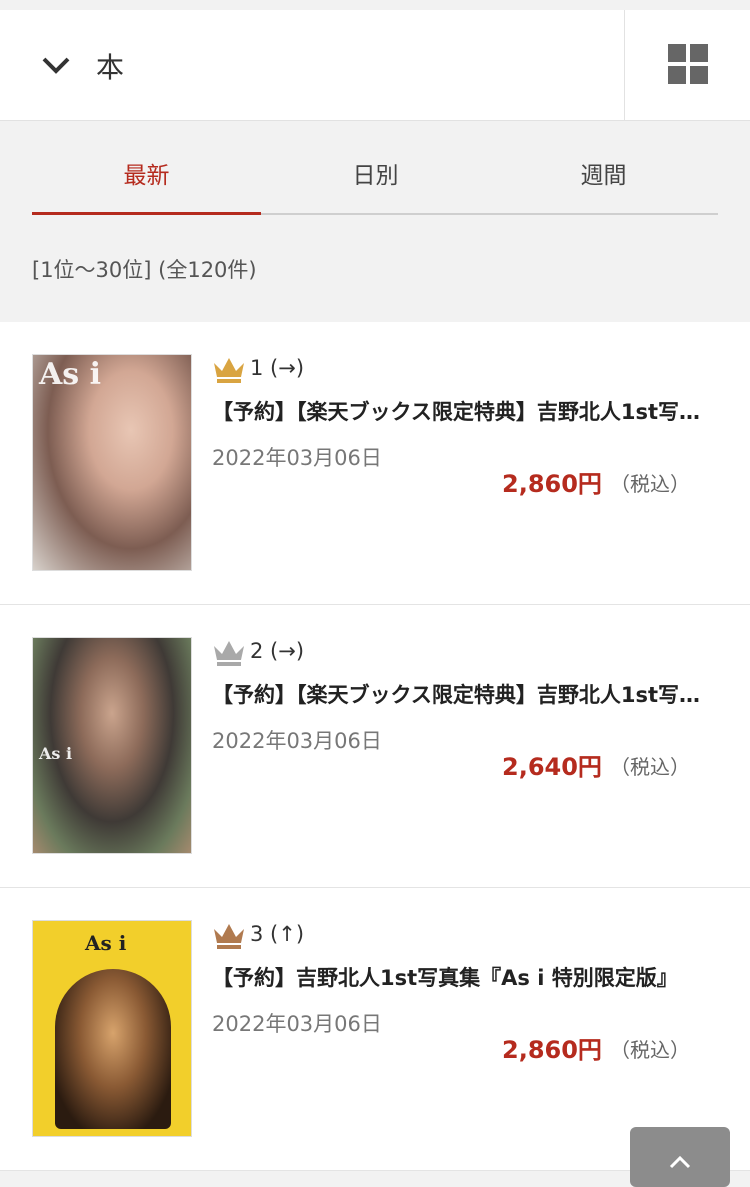 The image size is (750, 1187). I want to click on ranking-tabs: 最新 日別 週間, so click(375, 178).